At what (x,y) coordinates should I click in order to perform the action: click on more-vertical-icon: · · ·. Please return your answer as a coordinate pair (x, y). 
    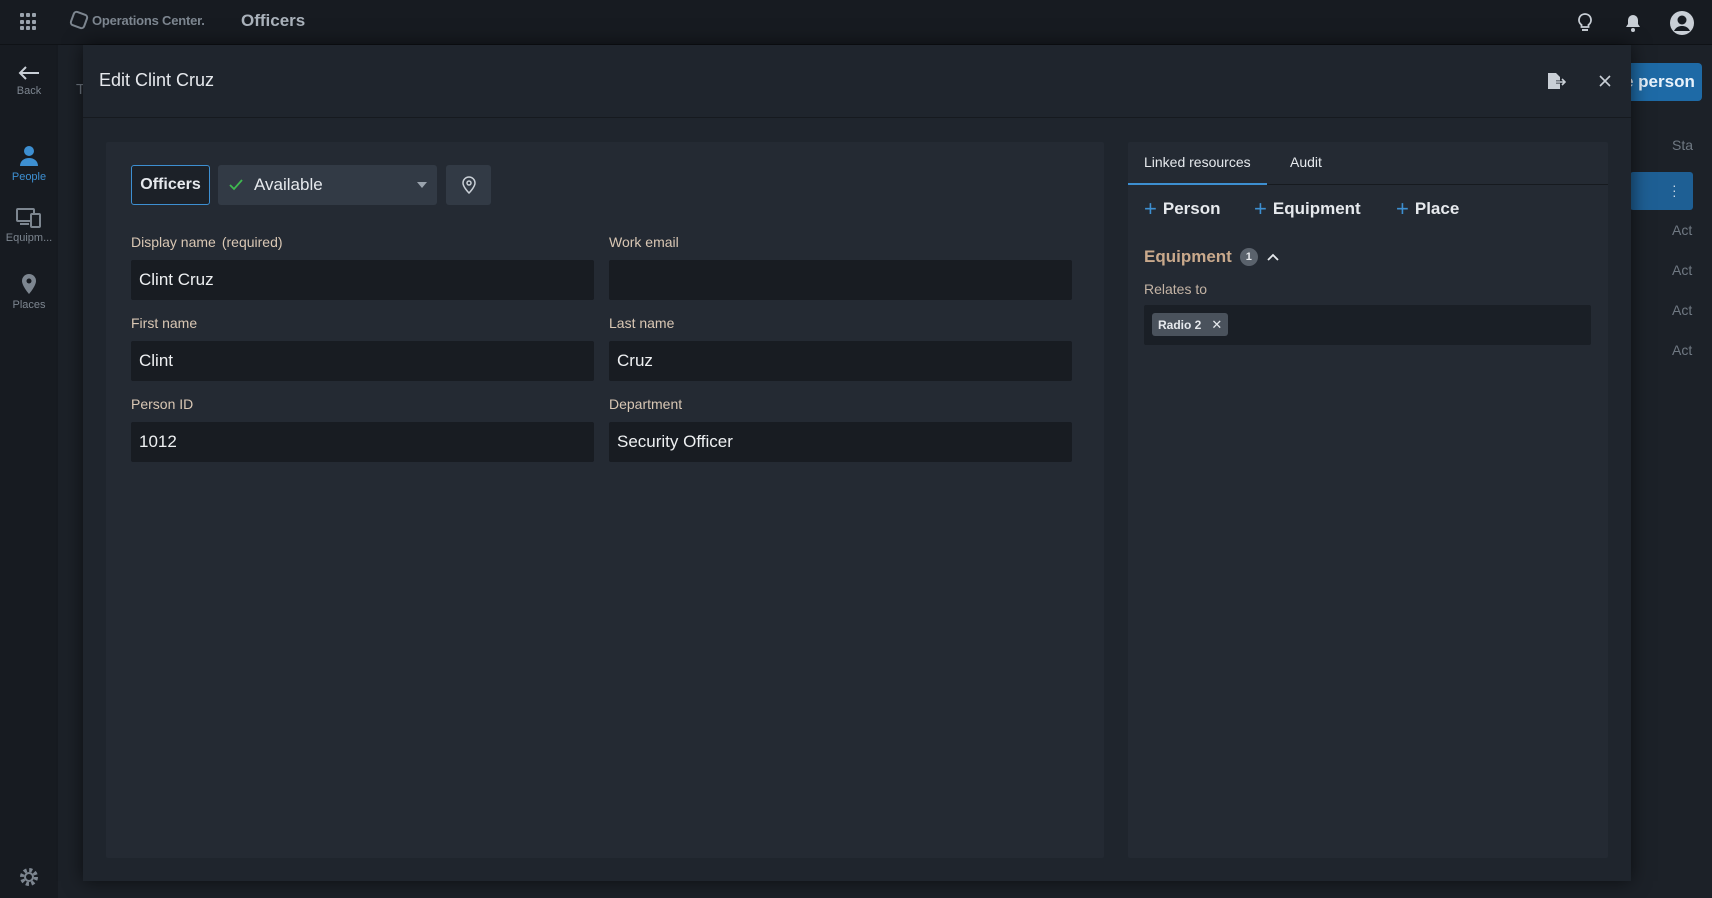
    Looking at the image, I should click on (1674, 190).